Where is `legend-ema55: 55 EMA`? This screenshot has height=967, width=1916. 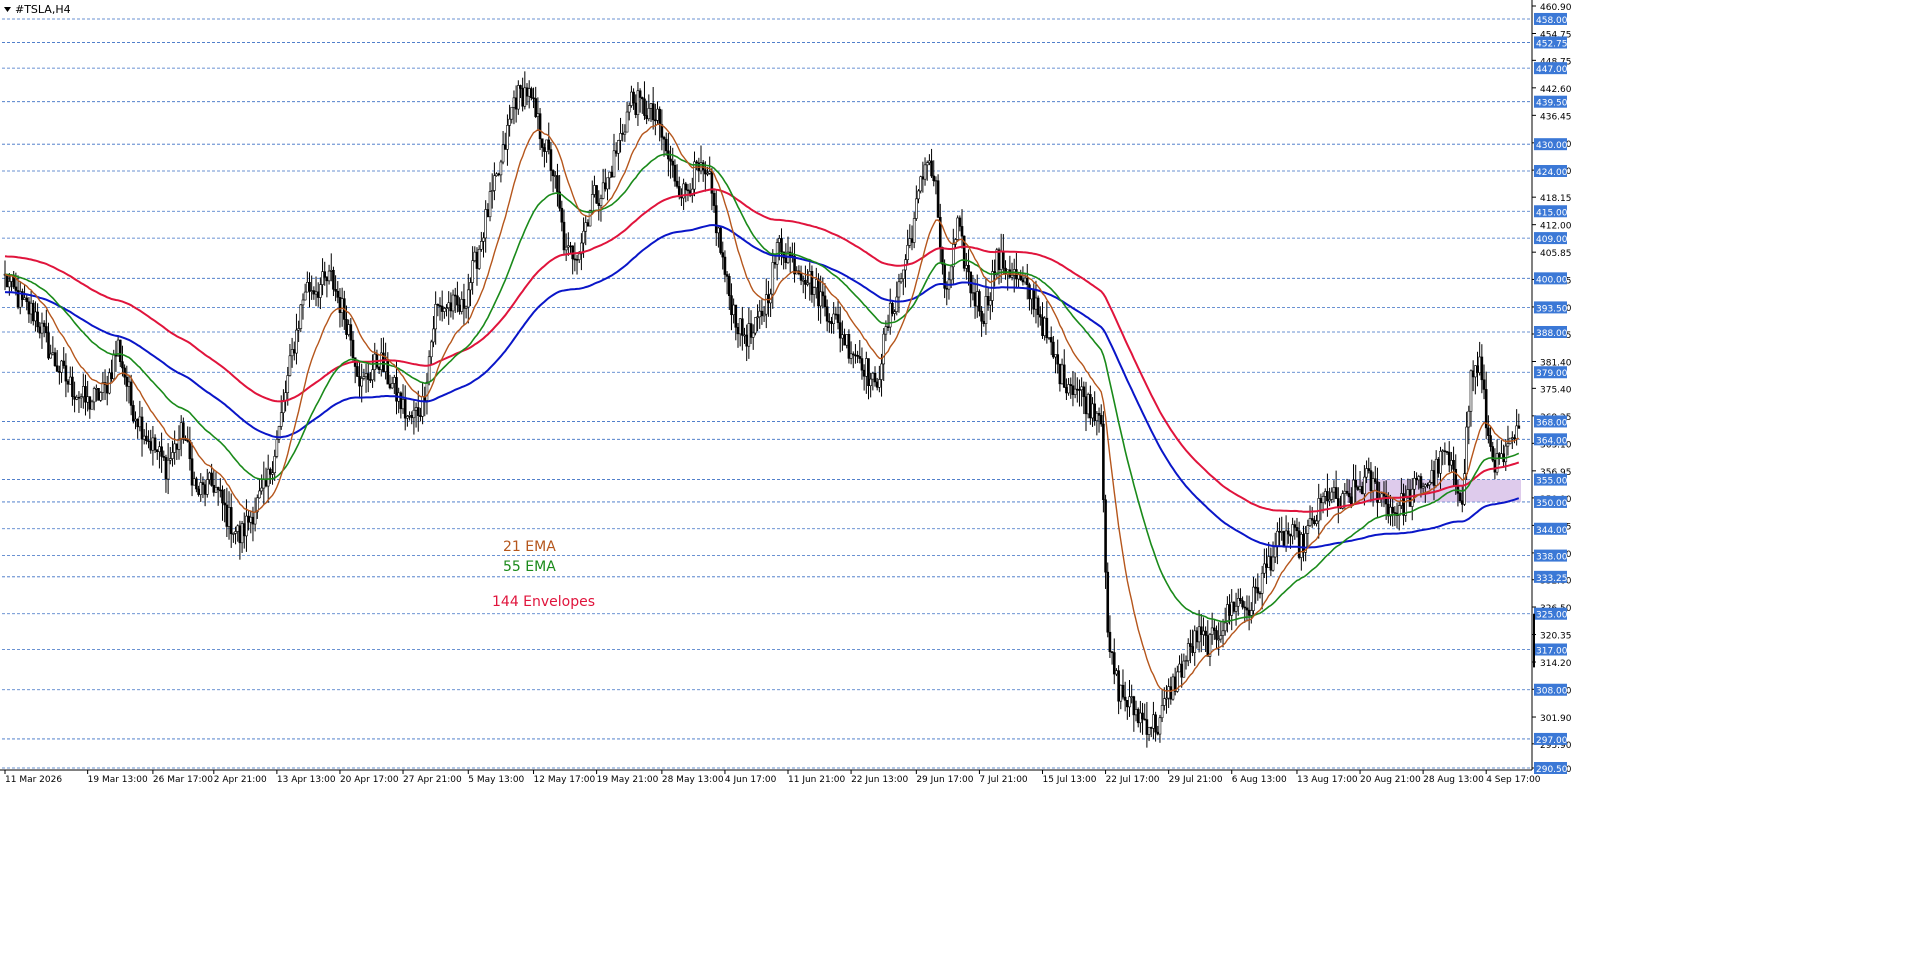
legend-ema55: 55 EMA is located at coordinates (529, 567).